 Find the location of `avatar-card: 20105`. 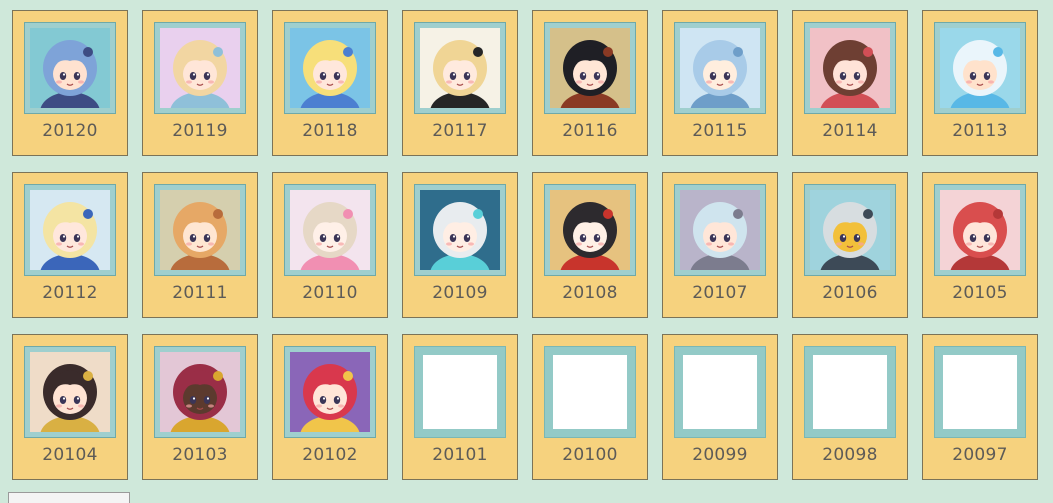

avatar-card: 20105 is located at coordinates (980, 245).